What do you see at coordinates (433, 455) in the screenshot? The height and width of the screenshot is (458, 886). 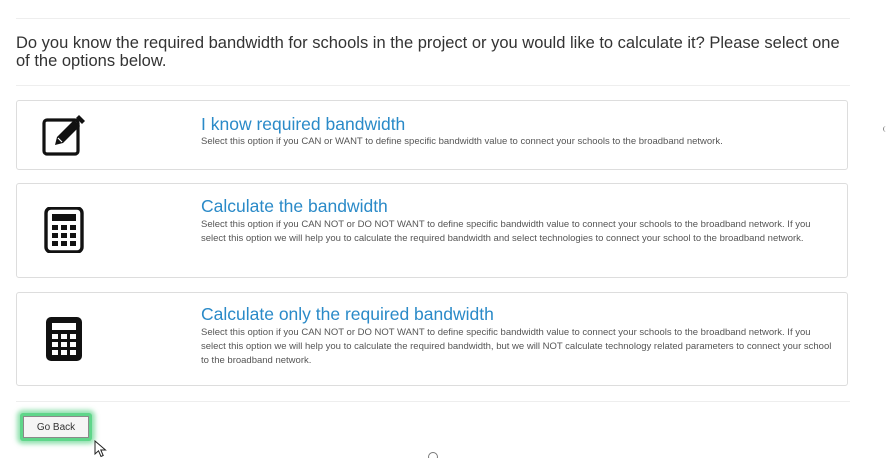 I see `scroll-indicator-icon` at bounding box center [433, 455].